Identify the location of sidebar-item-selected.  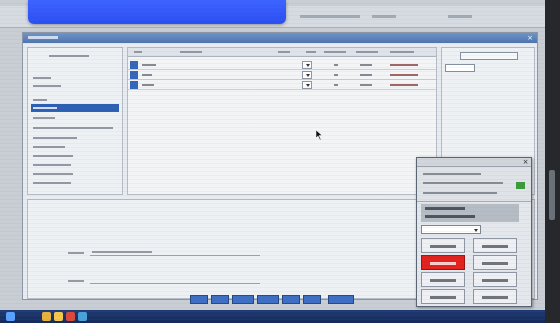
(75, 108).